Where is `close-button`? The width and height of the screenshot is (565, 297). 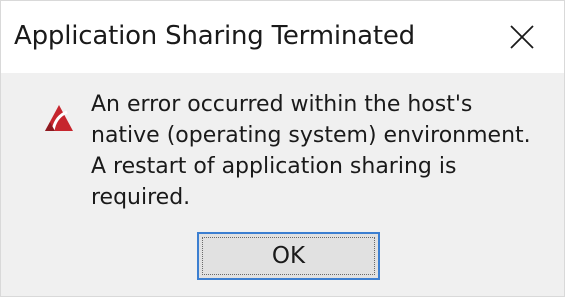 close-button is located at coordinates (522, 37).